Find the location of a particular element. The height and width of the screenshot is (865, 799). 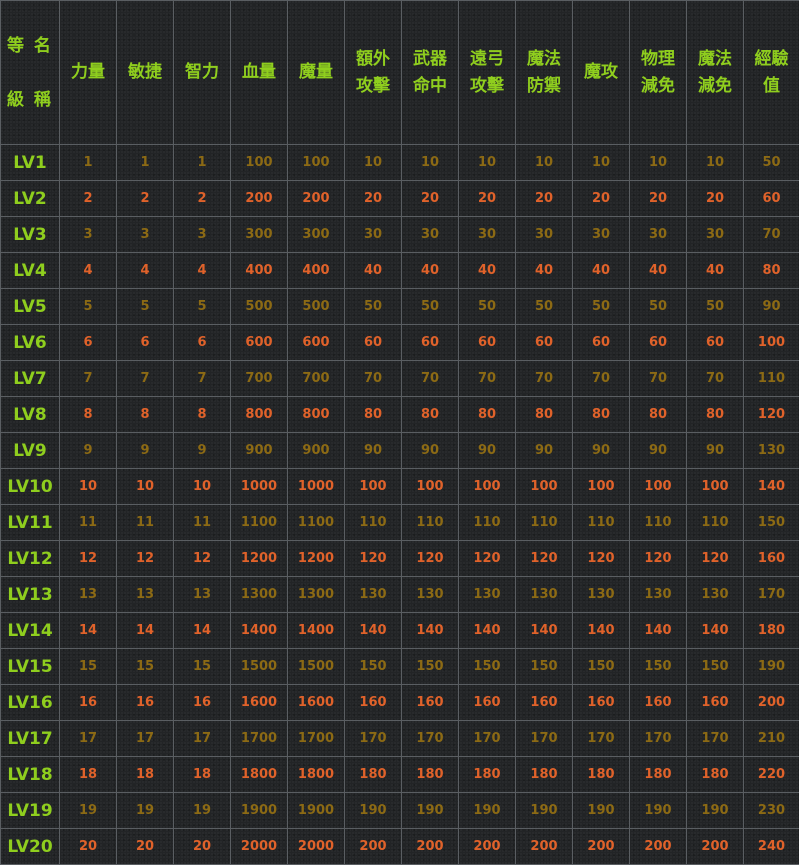

level-cell: LV7 is located at coordinates (30, 378).